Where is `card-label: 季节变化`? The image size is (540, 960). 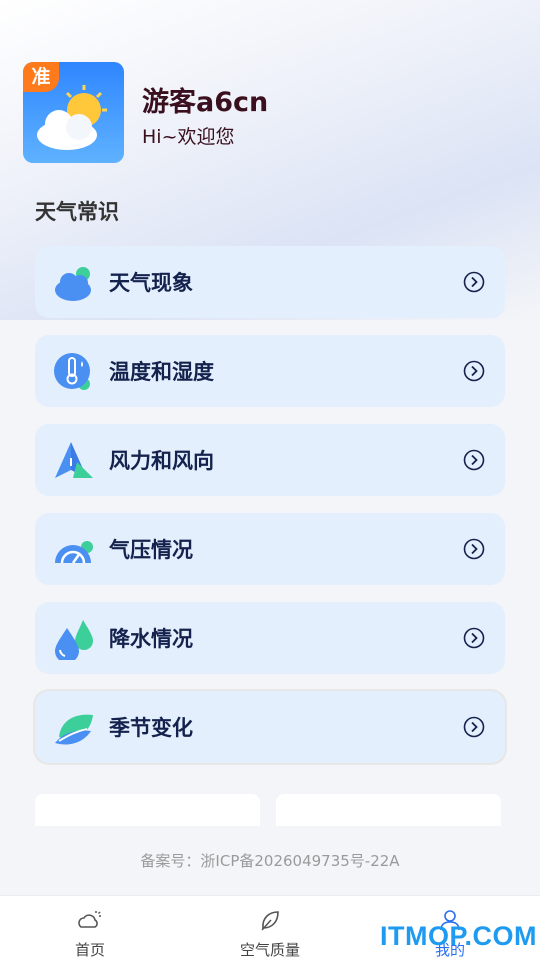
card-label: 季节变化 is located at coordinates (151, 728).